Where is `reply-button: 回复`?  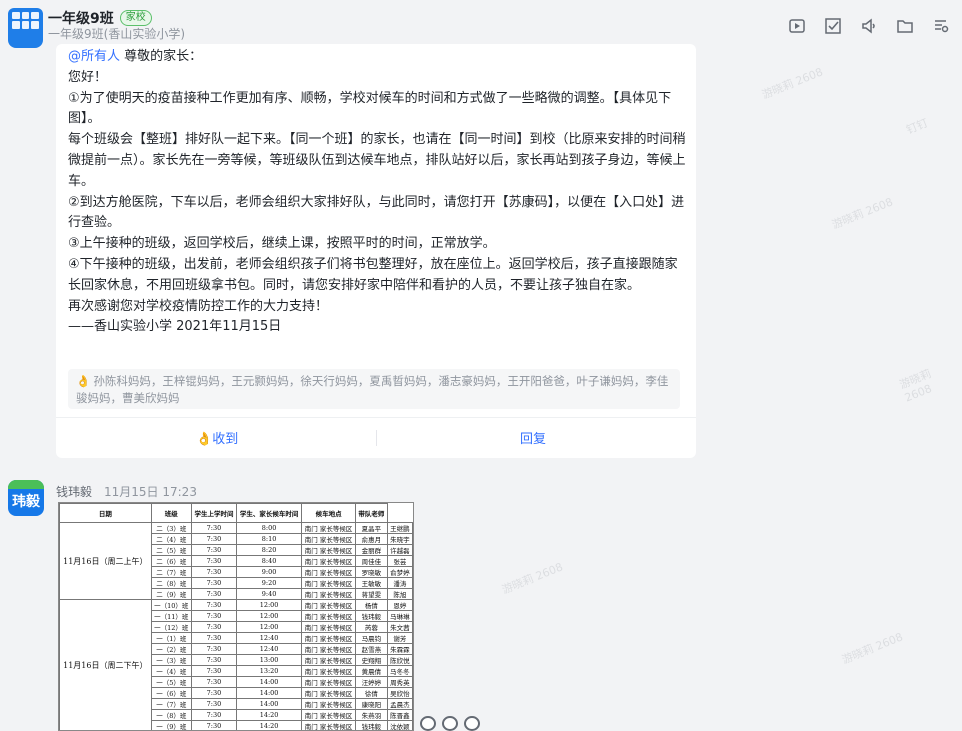
reply-button: 回复 is located at coordinates (533, 437).